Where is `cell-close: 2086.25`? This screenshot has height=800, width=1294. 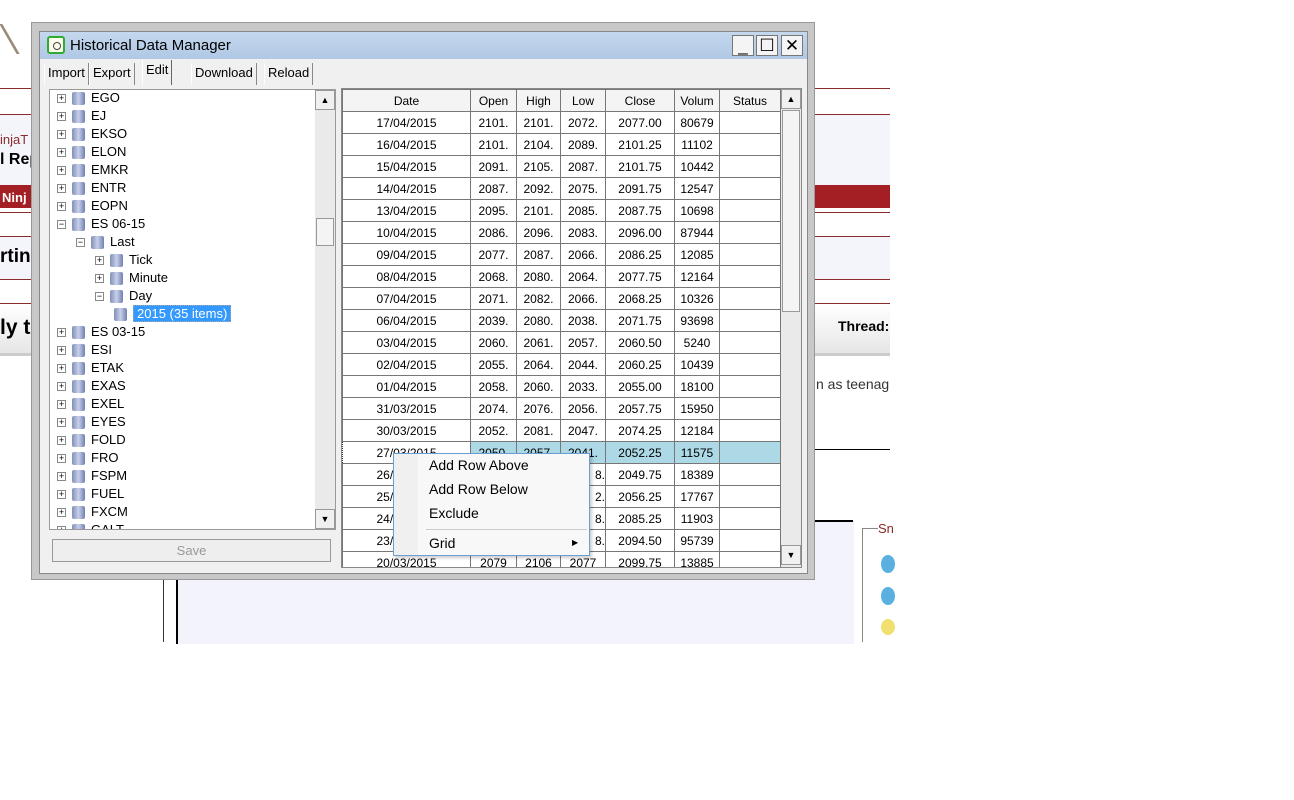
cell-close: 2086.25 is located at coordinates (640, 254).